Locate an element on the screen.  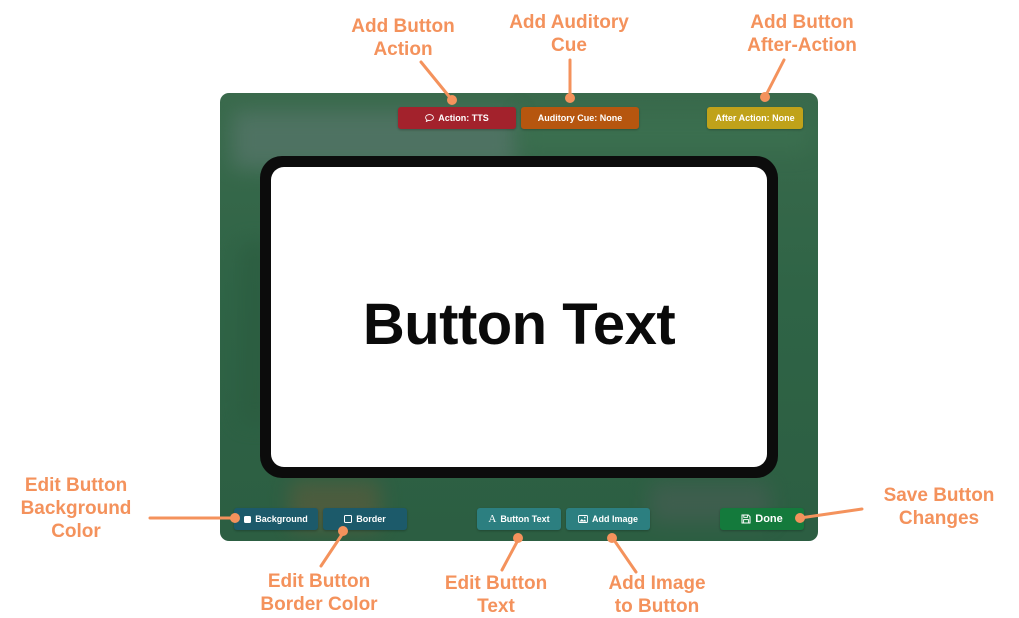
speech-bubble-icon is located at coordinates (430, 118).